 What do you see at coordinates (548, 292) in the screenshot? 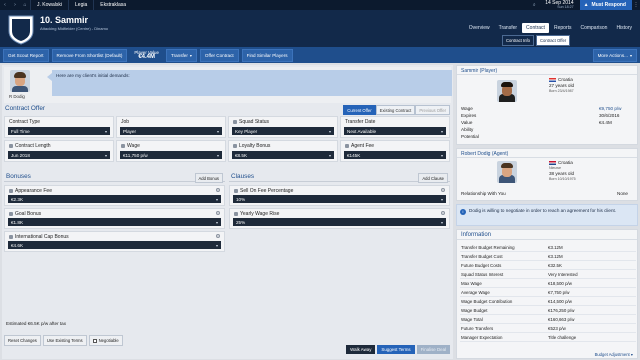
I see `info-row: Average Wage €7,750 p/w` at bounding box center [548, 292].